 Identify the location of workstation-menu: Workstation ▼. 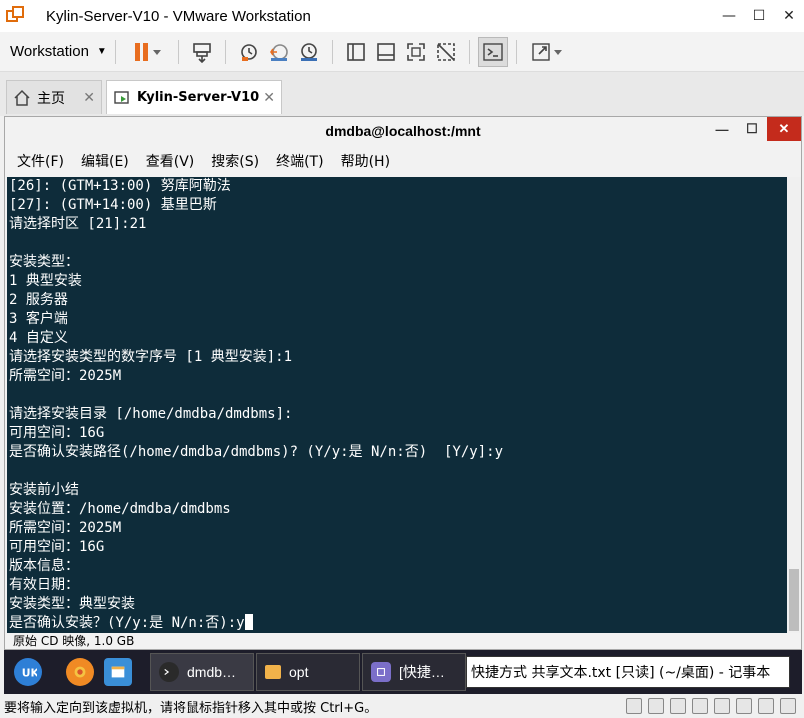
(58, 51).